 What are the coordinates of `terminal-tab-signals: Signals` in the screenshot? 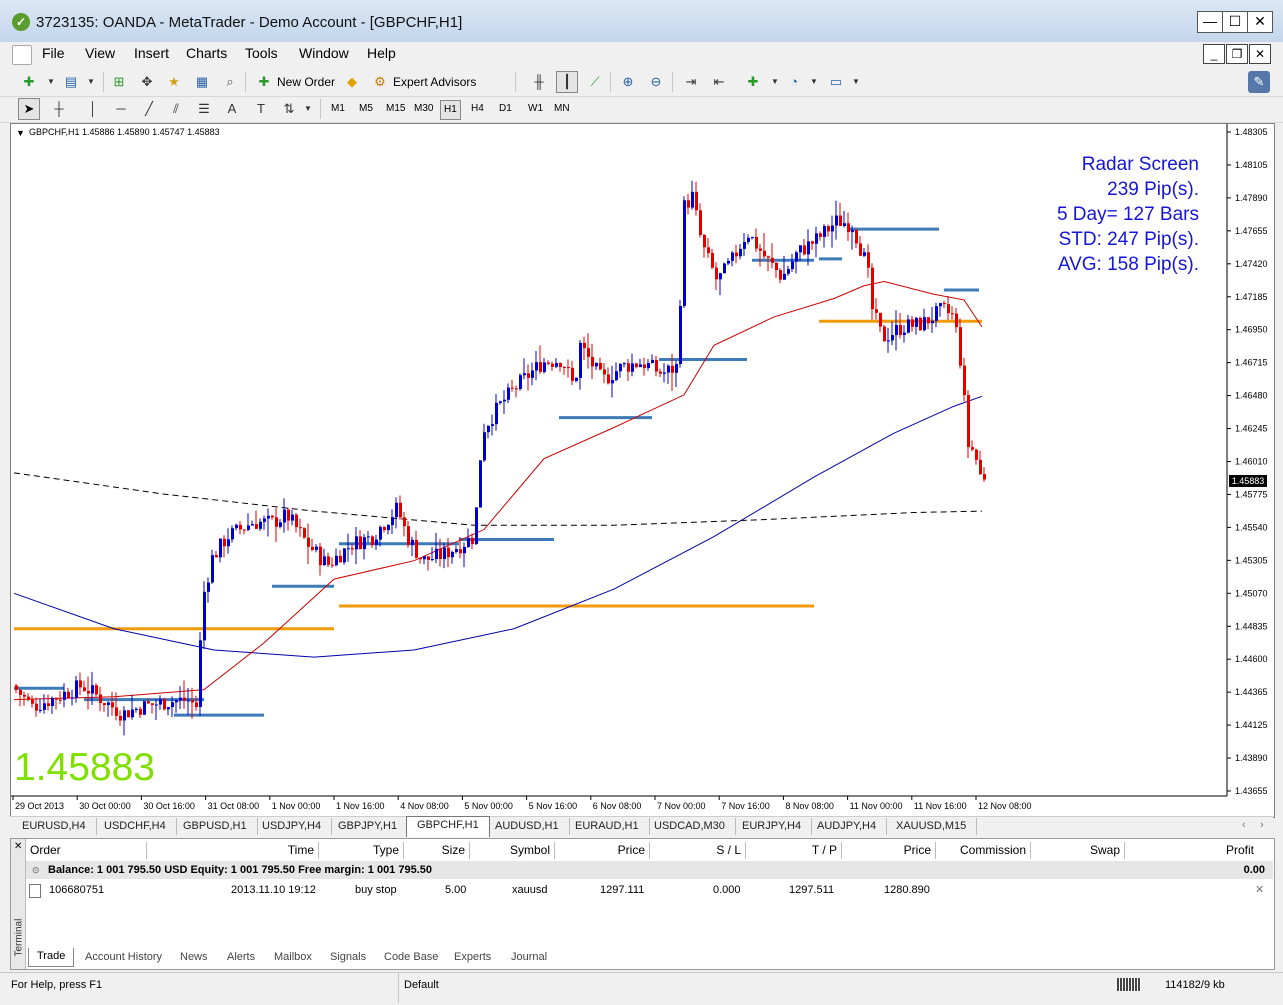 It's located at (348, 957).